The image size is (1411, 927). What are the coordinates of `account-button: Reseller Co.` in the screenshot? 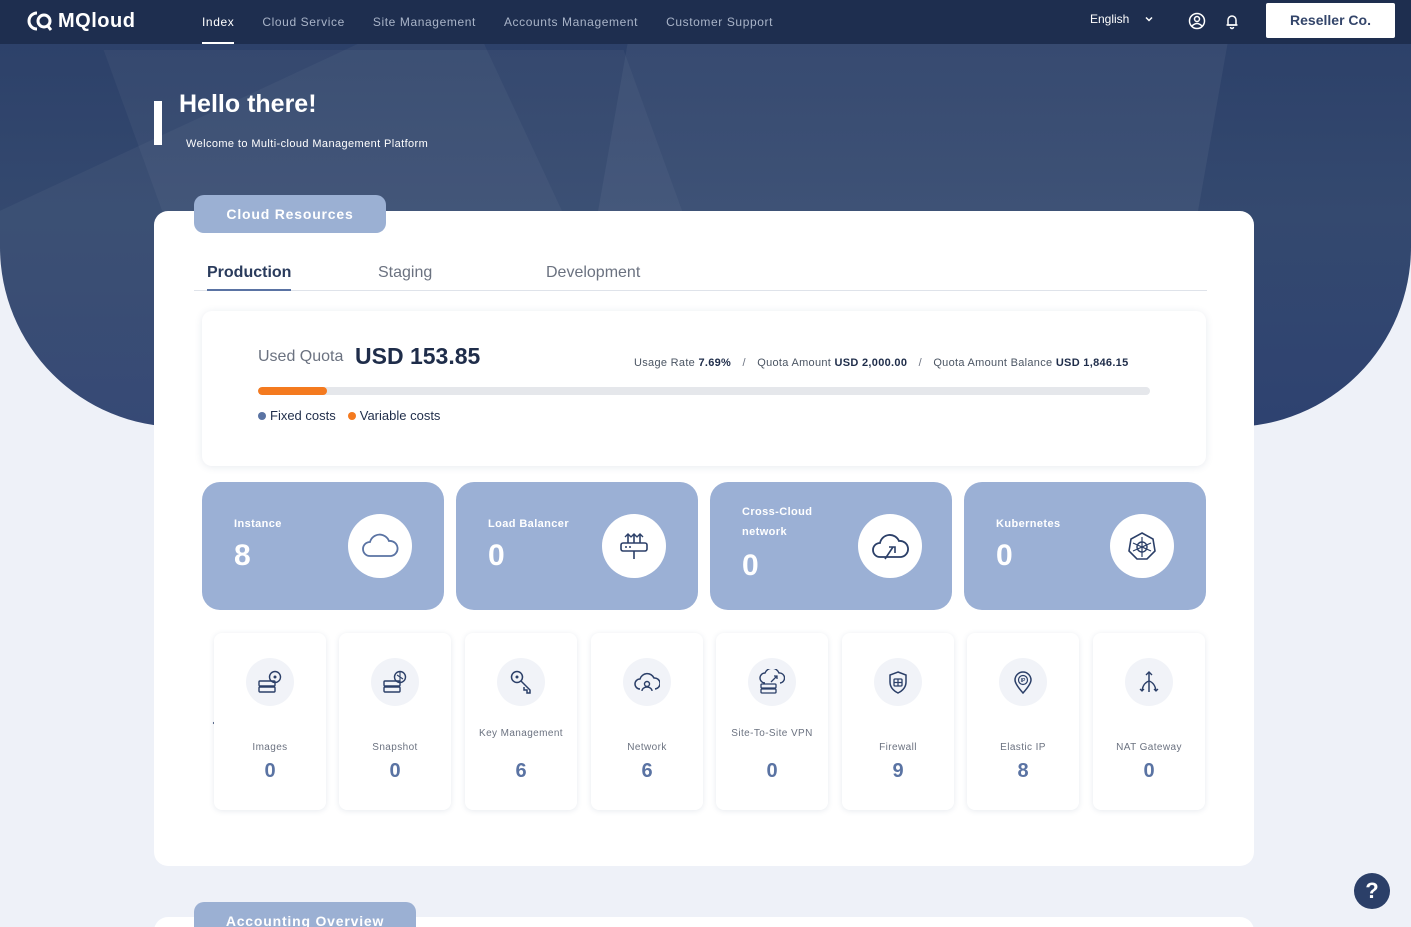 It's located at (1330, 20).